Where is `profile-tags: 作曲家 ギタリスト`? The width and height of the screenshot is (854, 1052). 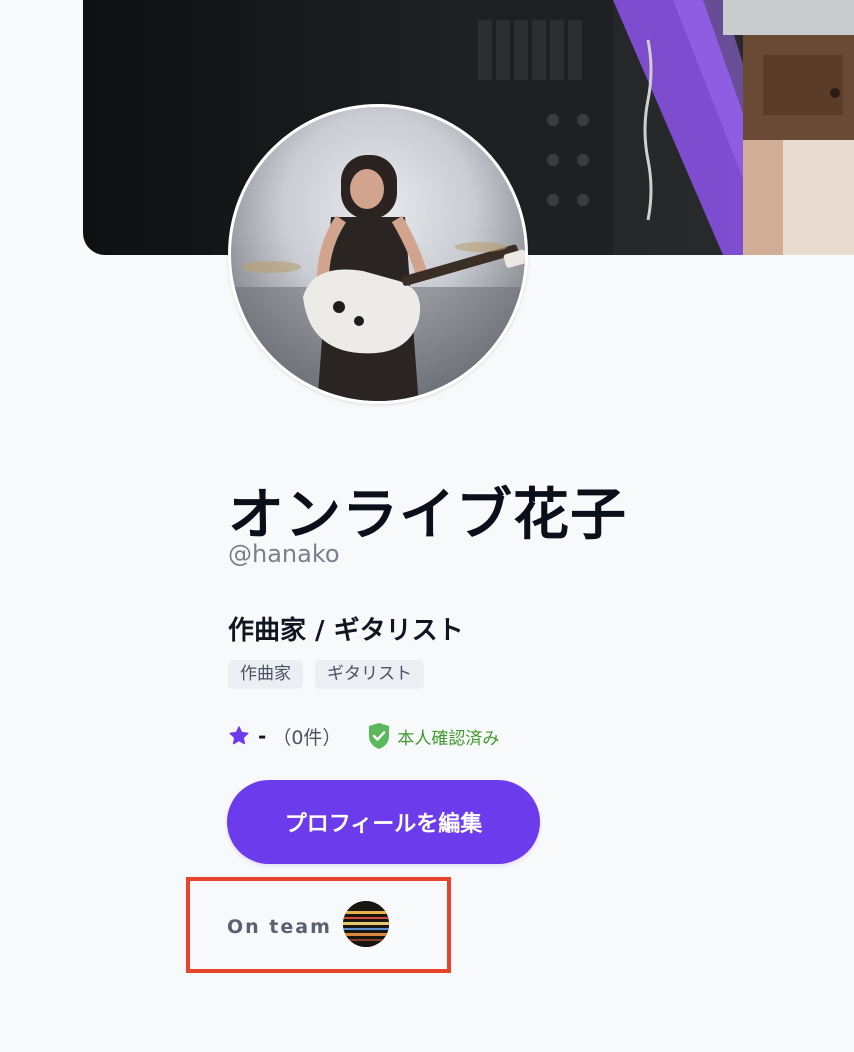
profile-tags: 作曲家 ギタリスト is located at coordinates (326, 674).